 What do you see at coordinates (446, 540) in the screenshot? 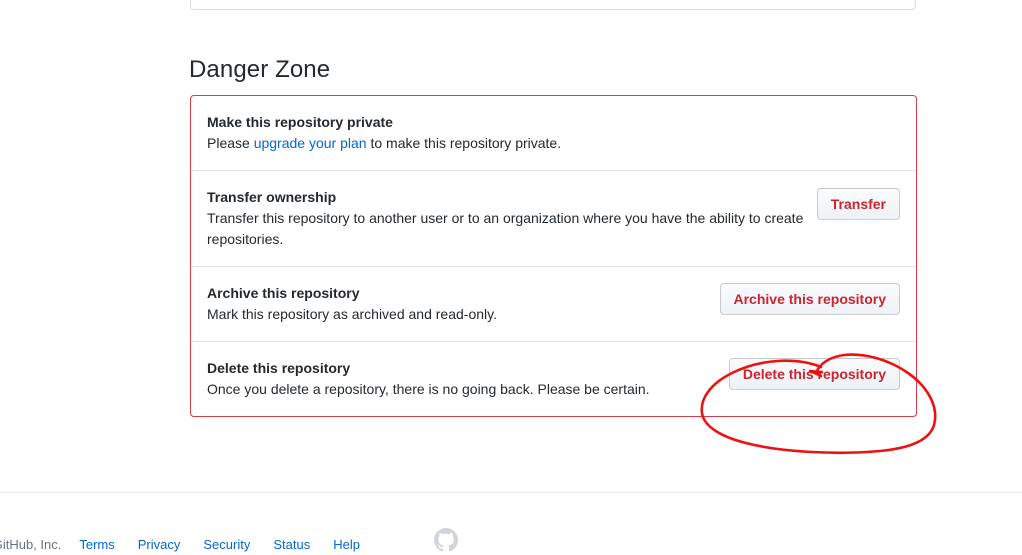
I see `github-logo-icon` at bounding box center [446, 540].